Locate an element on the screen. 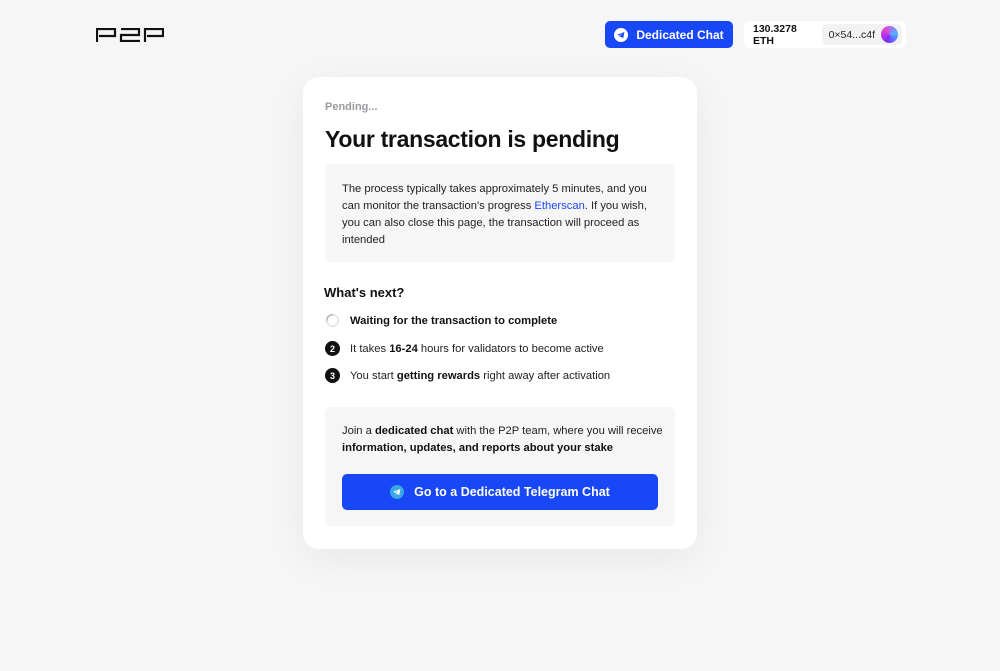 The width and height of the screenshot is (1000, 671). eth-balance: 130.3278 ETH is located at coordinates (775, 34).